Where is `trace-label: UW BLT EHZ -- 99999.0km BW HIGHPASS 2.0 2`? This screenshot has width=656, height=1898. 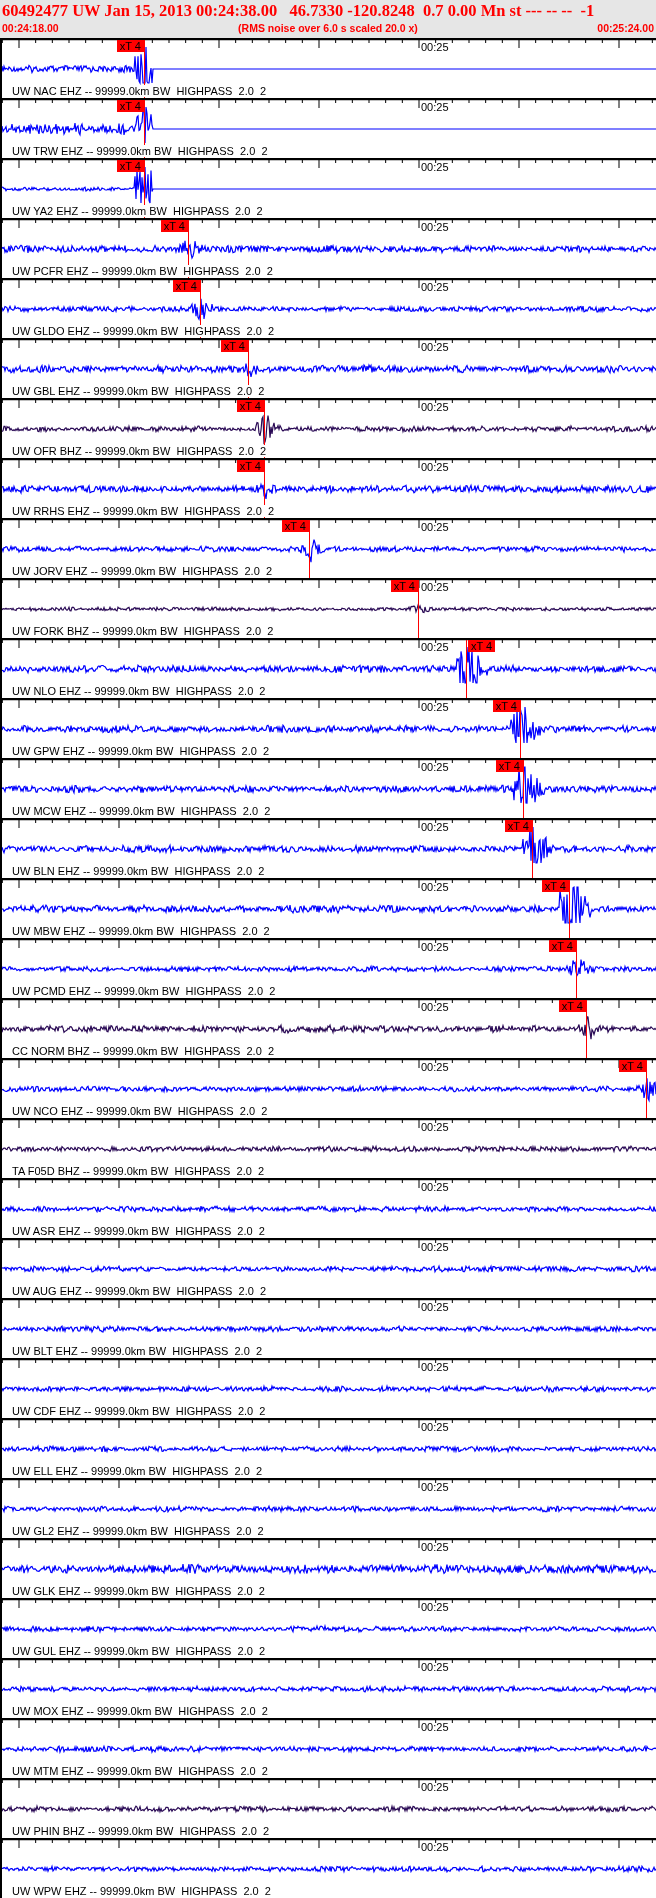 trace-label: UW BLT EHZ -- 99999.0km BW HIGHPASS 2.0 2 is located at coordinates (137, 1351).